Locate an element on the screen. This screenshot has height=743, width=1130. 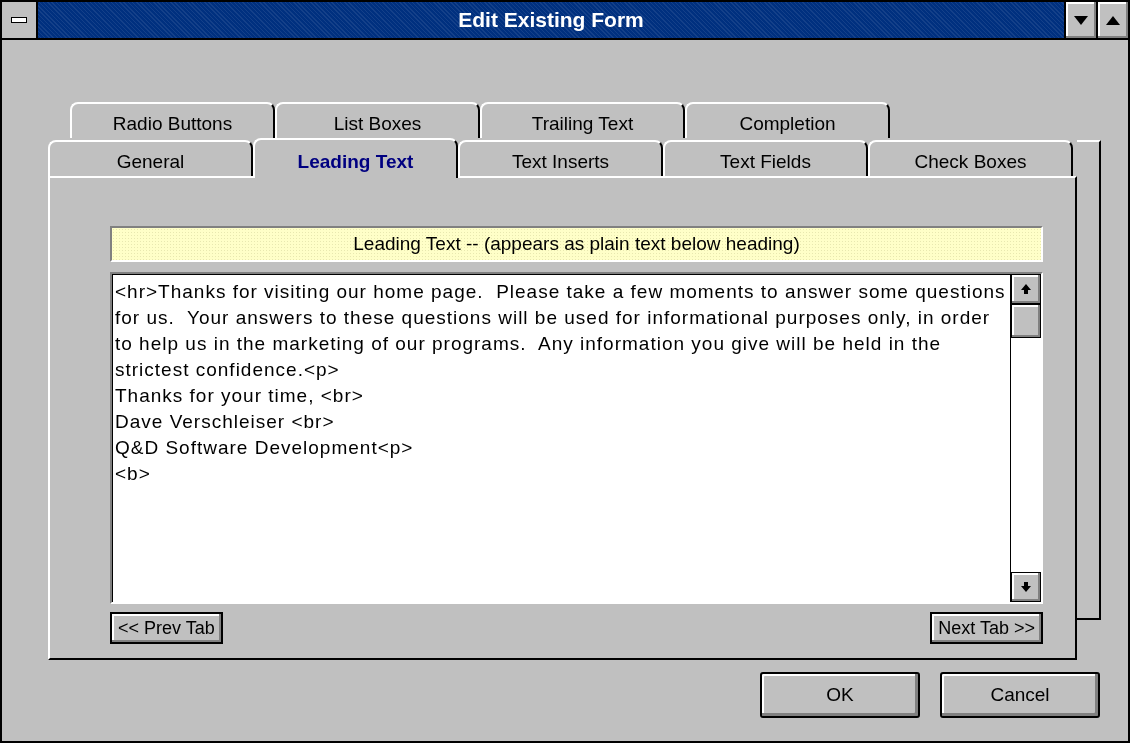
up-arrow-icon is located at coordinates (1026, 289).